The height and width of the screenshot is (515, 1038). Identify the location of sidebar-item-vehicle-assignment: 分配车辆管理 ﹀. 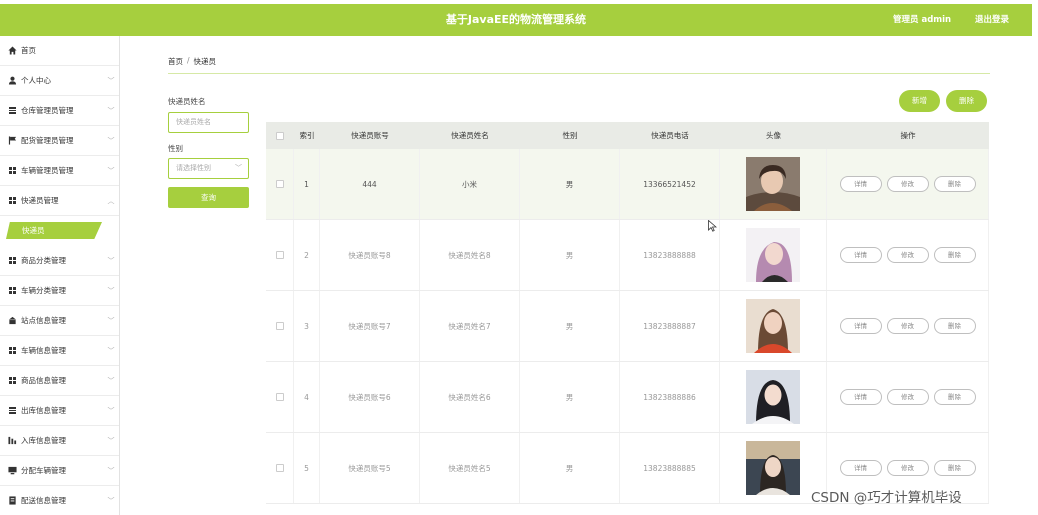
(59, 471).